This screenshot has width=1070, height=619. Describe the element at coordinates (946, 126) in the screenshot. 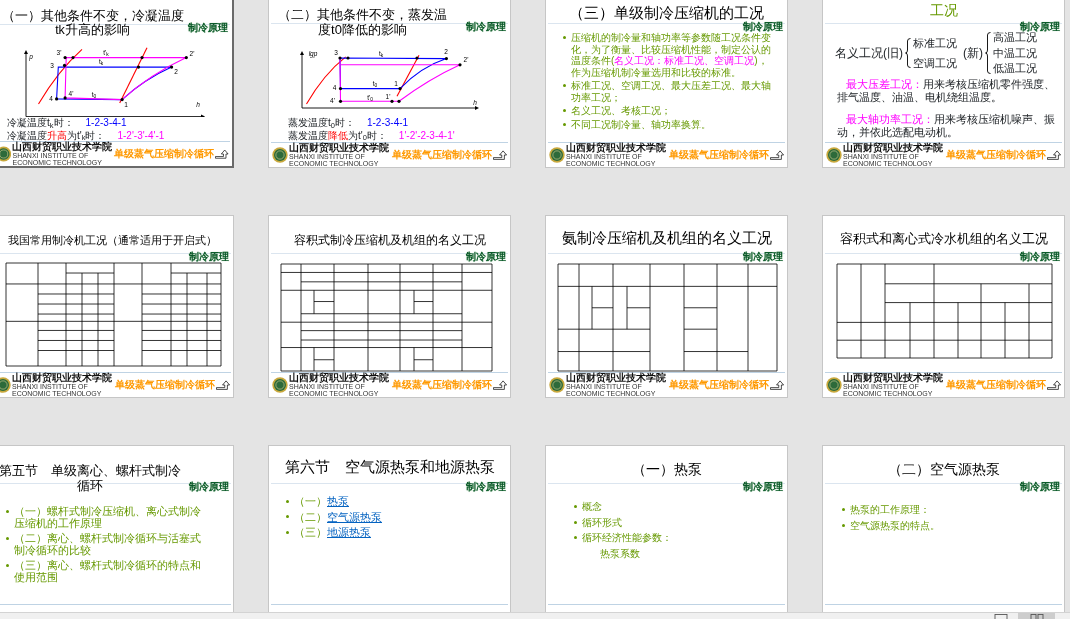

I see `condition-note: 最大轴功率工况：用来考核压缩机噪声、振动，并依此选配电动机。` at that location.